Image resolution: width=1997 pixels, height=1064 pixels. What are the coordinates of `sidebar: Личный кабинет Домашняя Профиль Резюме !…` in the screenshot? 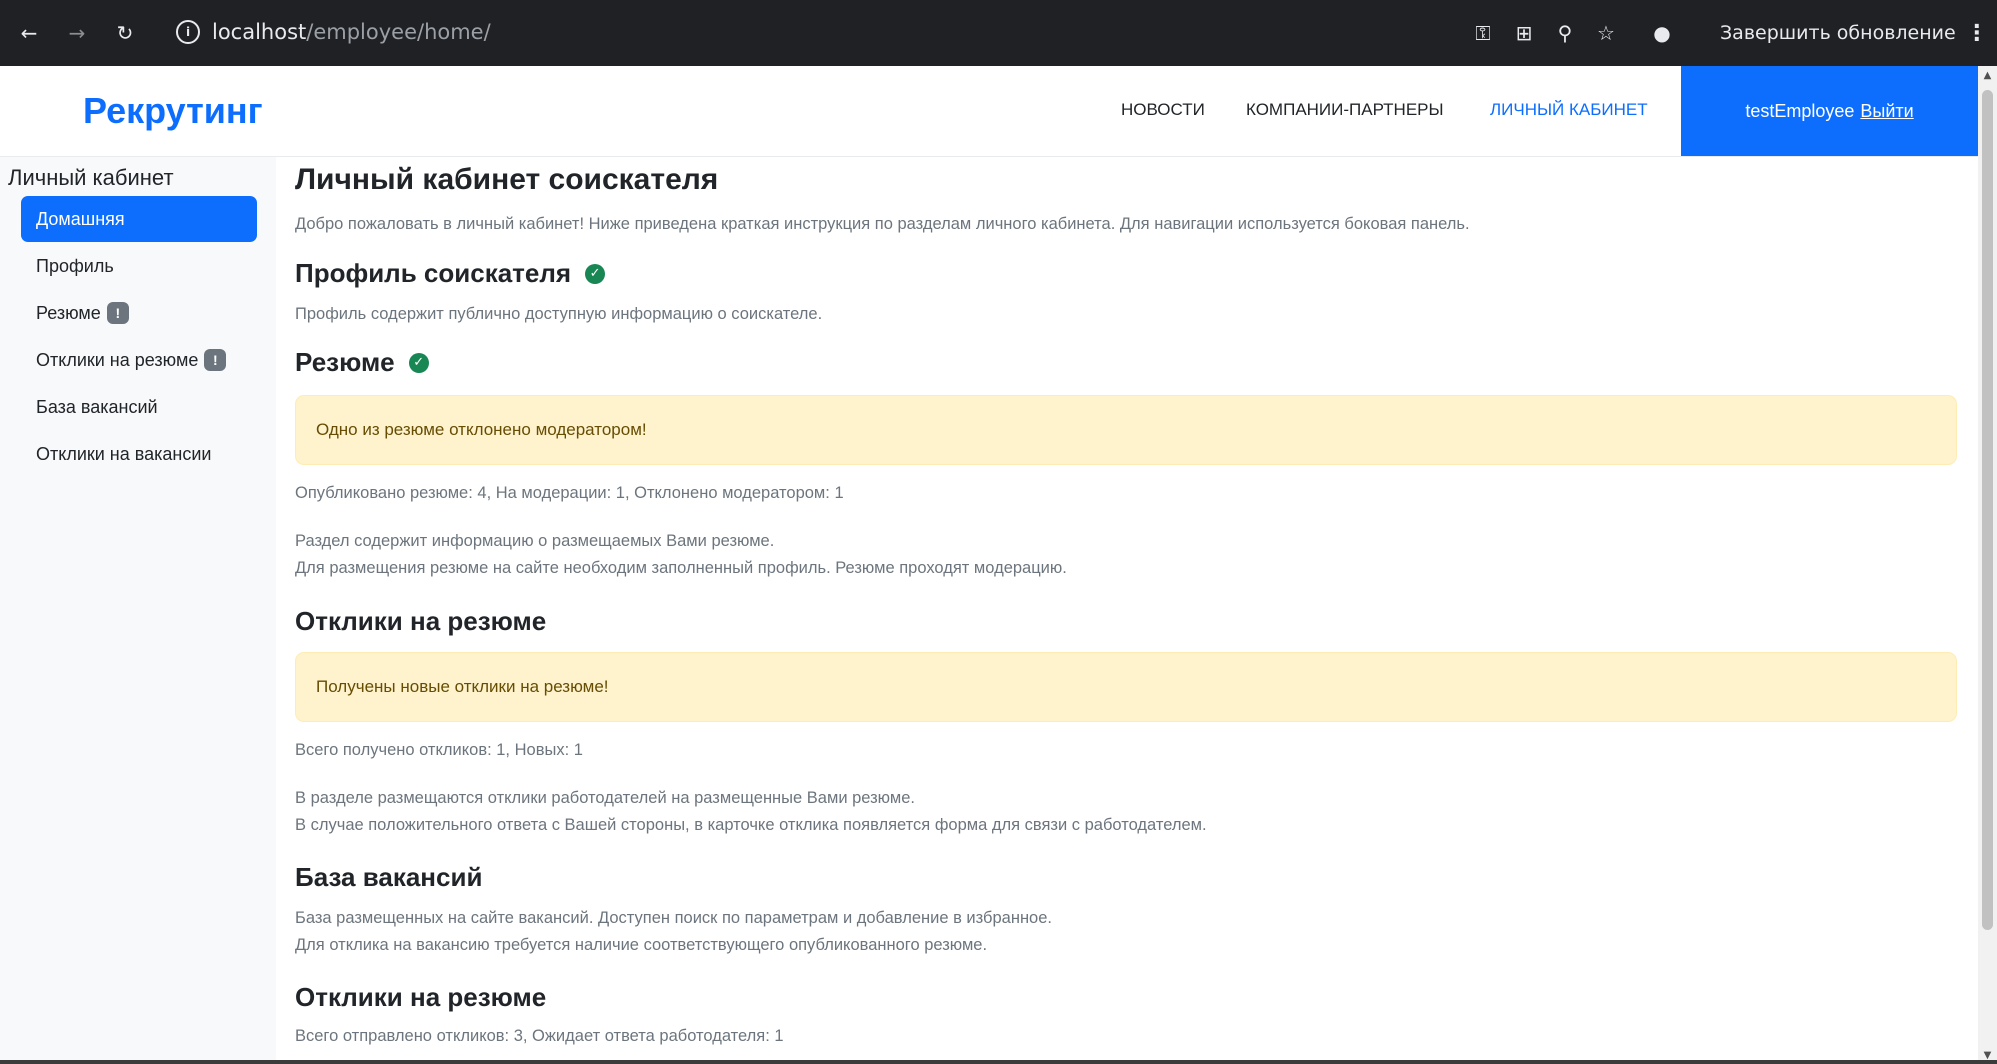 It's located at (138, 610).